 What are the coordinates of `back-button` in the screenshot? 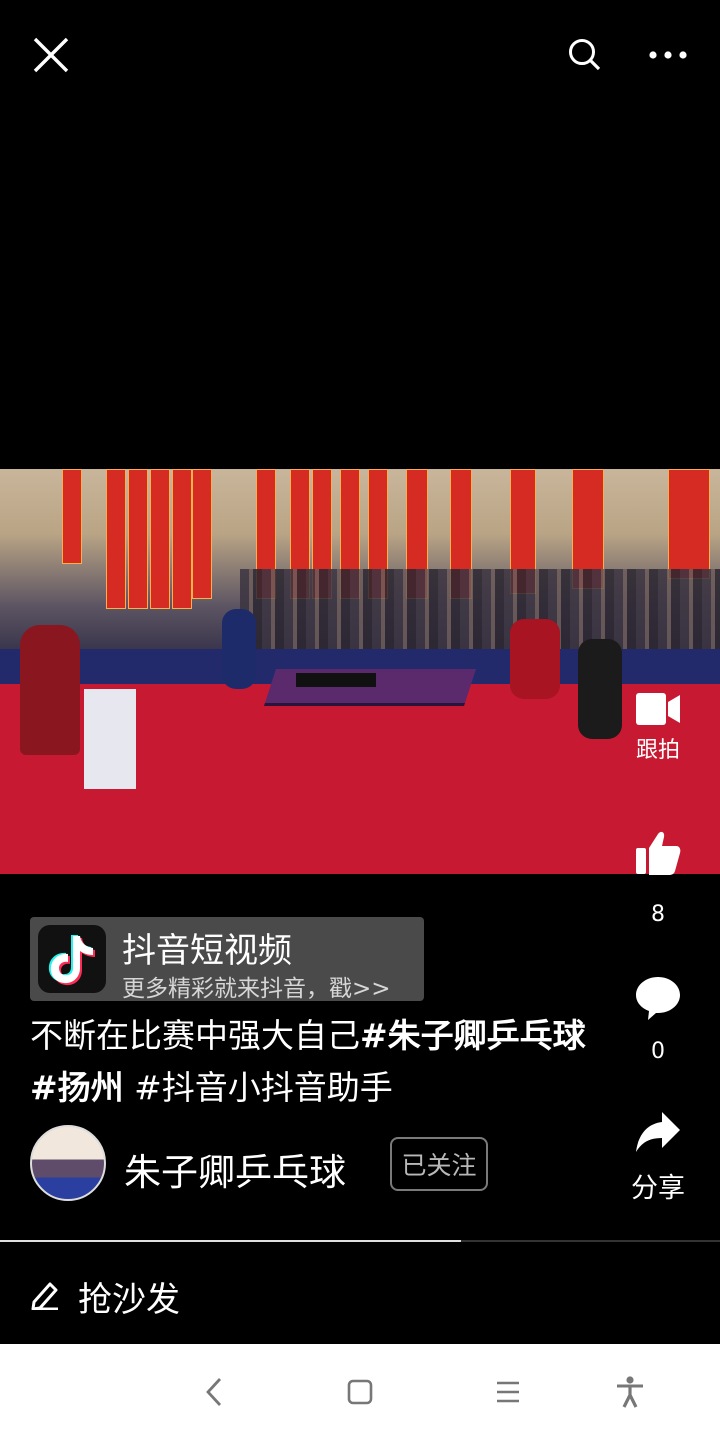 It's located at (214, 1392).